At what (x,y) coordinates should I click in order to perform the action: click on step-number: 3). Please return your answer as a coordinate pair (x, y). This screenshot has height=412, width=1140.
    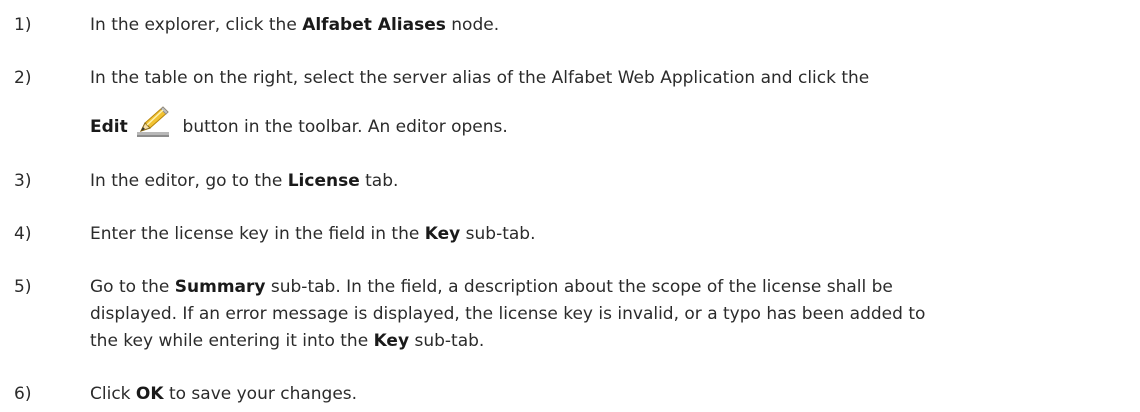
    Looking at the image, I should click on (23, 181).